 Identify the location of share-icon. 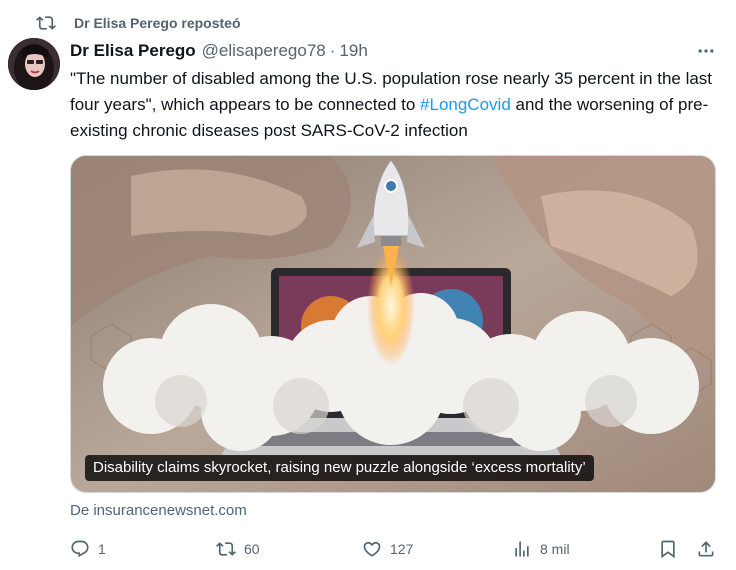
(706, 549).